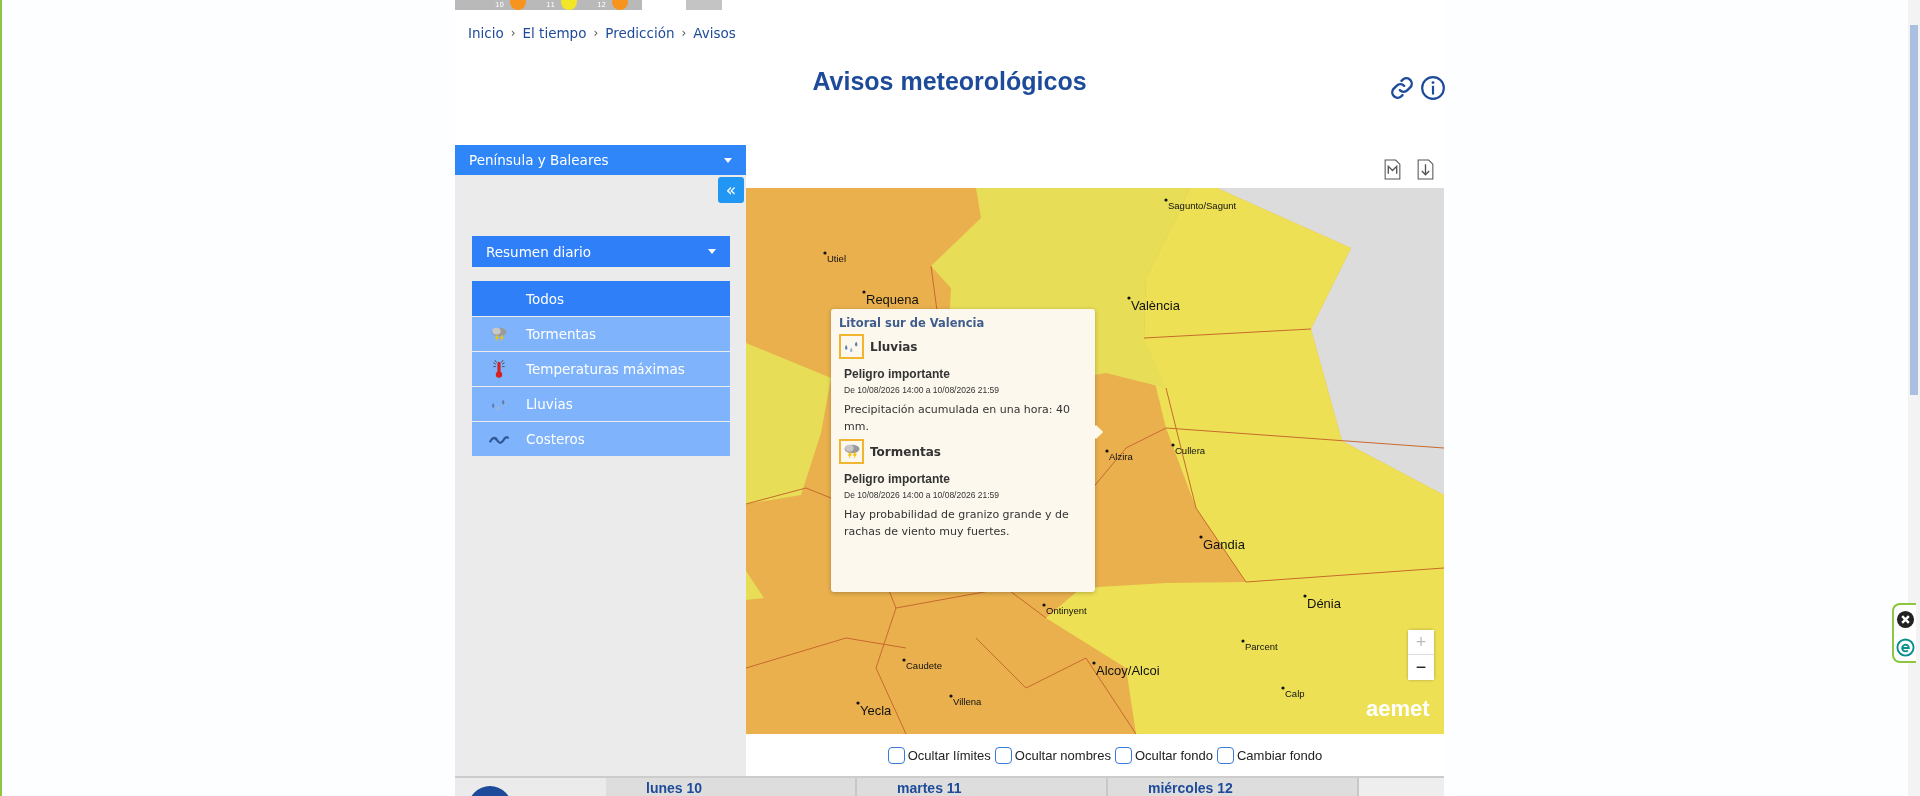 Image resolution: width=1920 pixels, height=796 pixels. Describe the element at coordinates (1064, 609) in the screenshot. I see `city-label: Ontinyent` at that location.